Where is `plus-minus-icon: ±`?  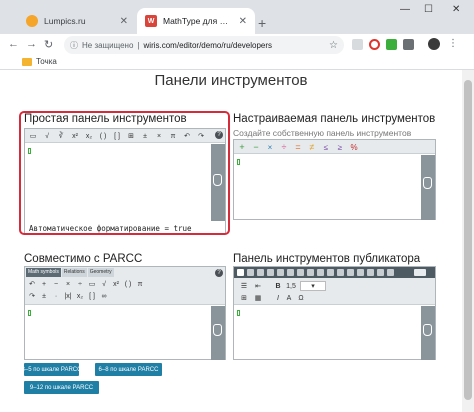 plus-minus-icon: ± is located at coordinates (44, 296).